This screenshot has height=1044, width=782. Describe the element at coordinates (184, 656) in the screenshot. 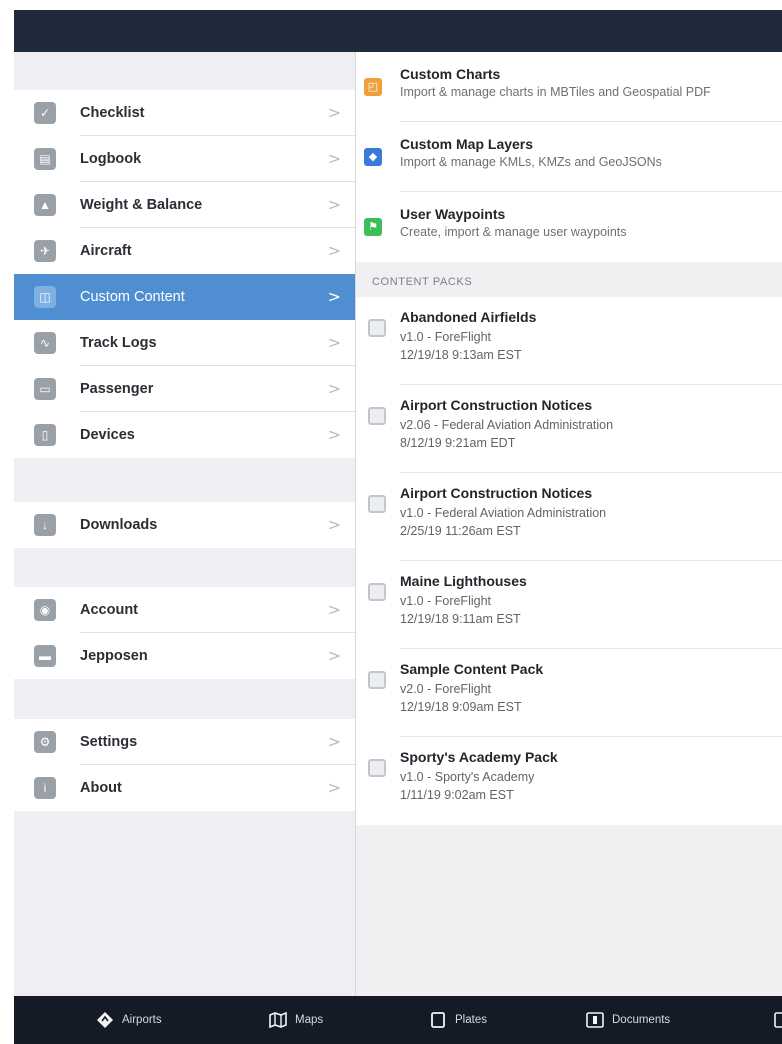

I see `sidebar-item-jeppesen: ▬ Jepposen >` at that location.